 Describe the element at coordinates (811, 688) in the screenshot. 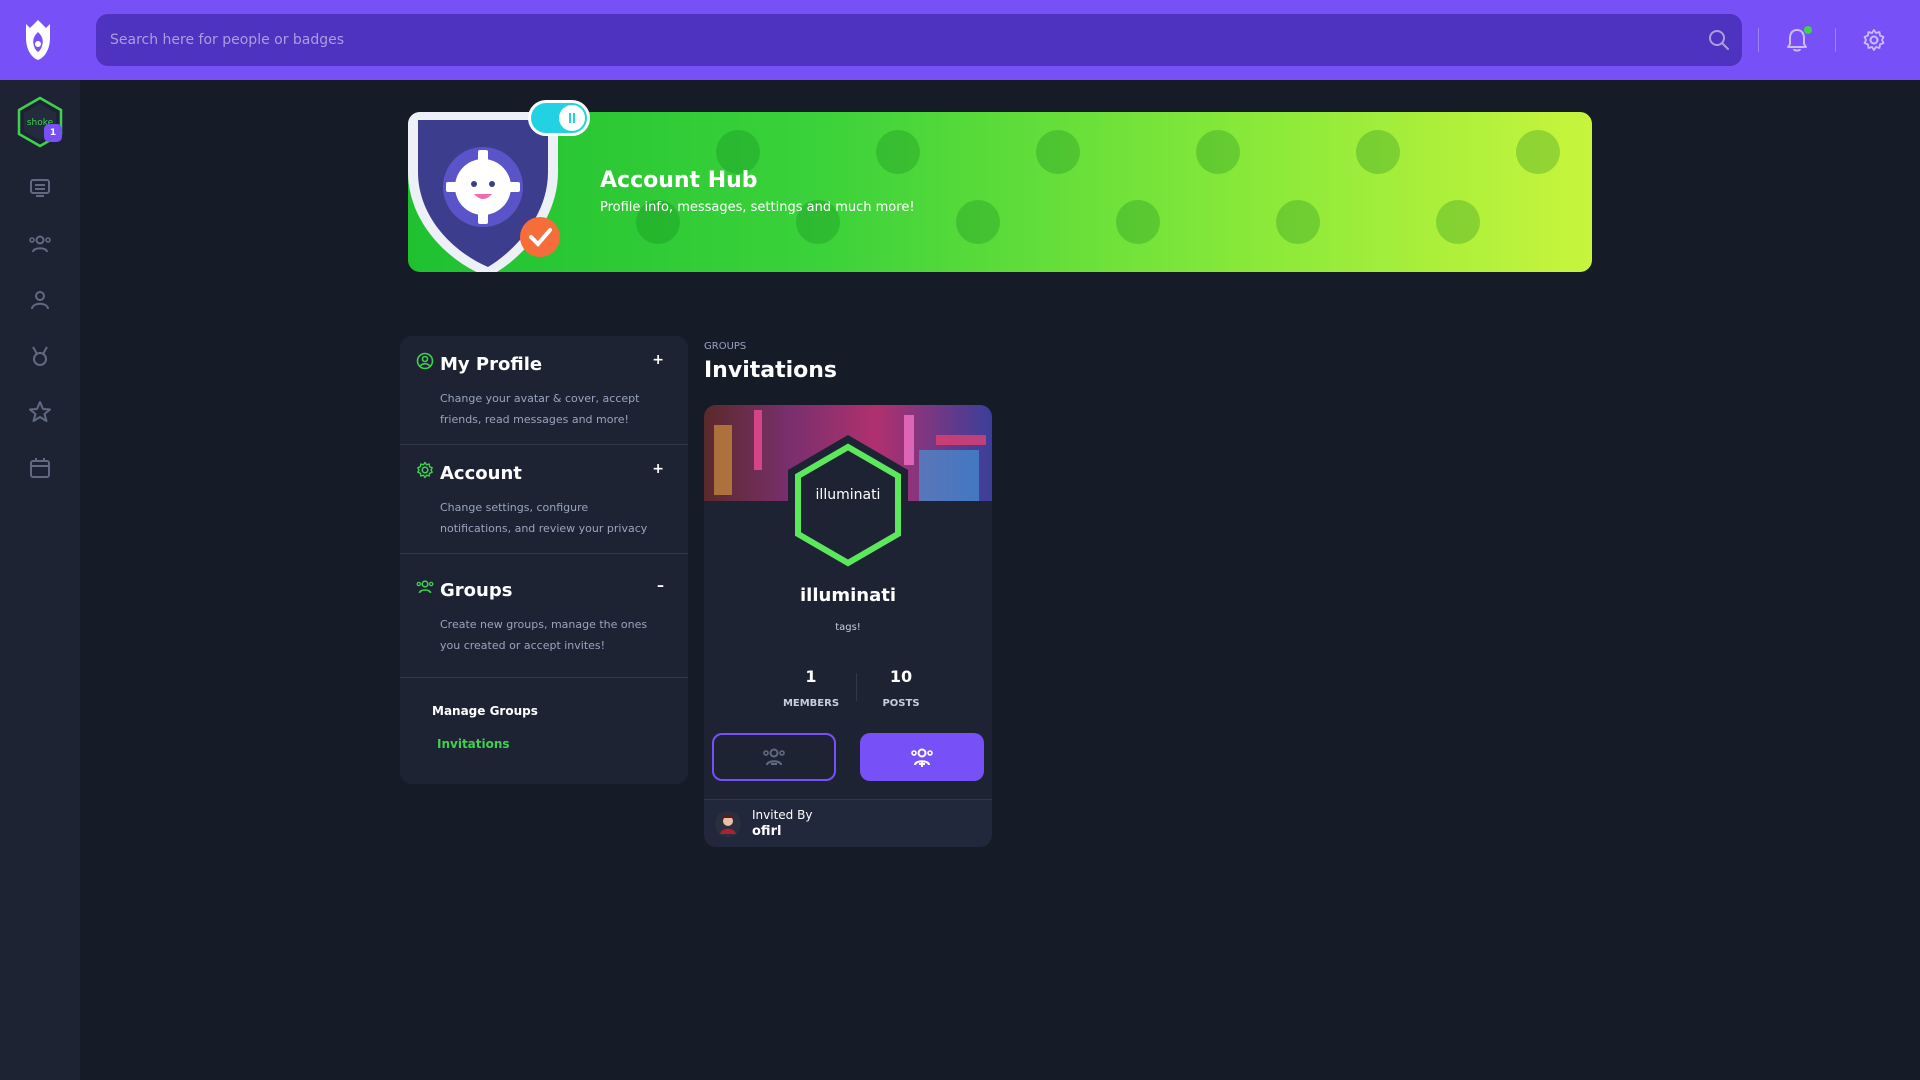

I see `stat-members: 1 MEMBERS` at that location.